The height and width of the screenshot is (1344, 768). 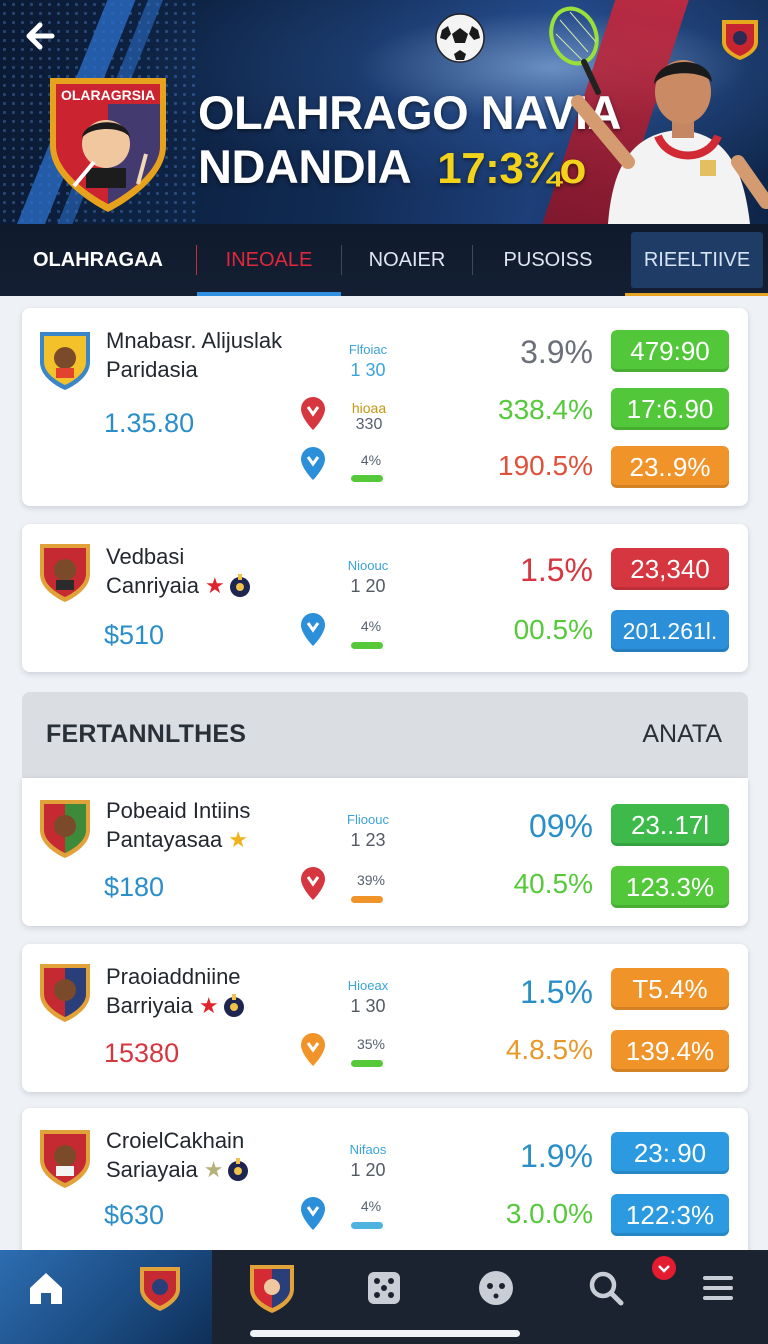 I want to click on value-chip: 123.3%, so click(x=670, y=887).